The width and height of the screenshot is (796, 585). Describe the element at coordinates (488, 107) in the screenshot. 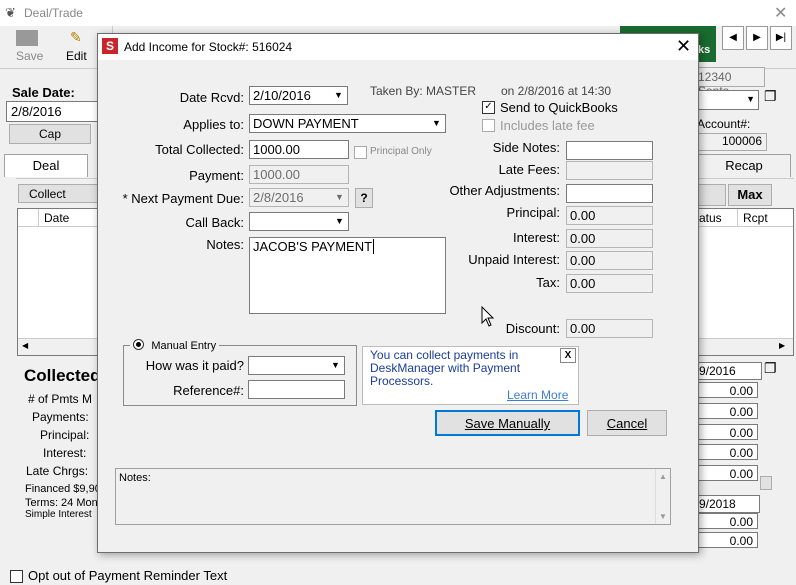

I see `send-to-quickbooks-checkbox: ✓` at that location.